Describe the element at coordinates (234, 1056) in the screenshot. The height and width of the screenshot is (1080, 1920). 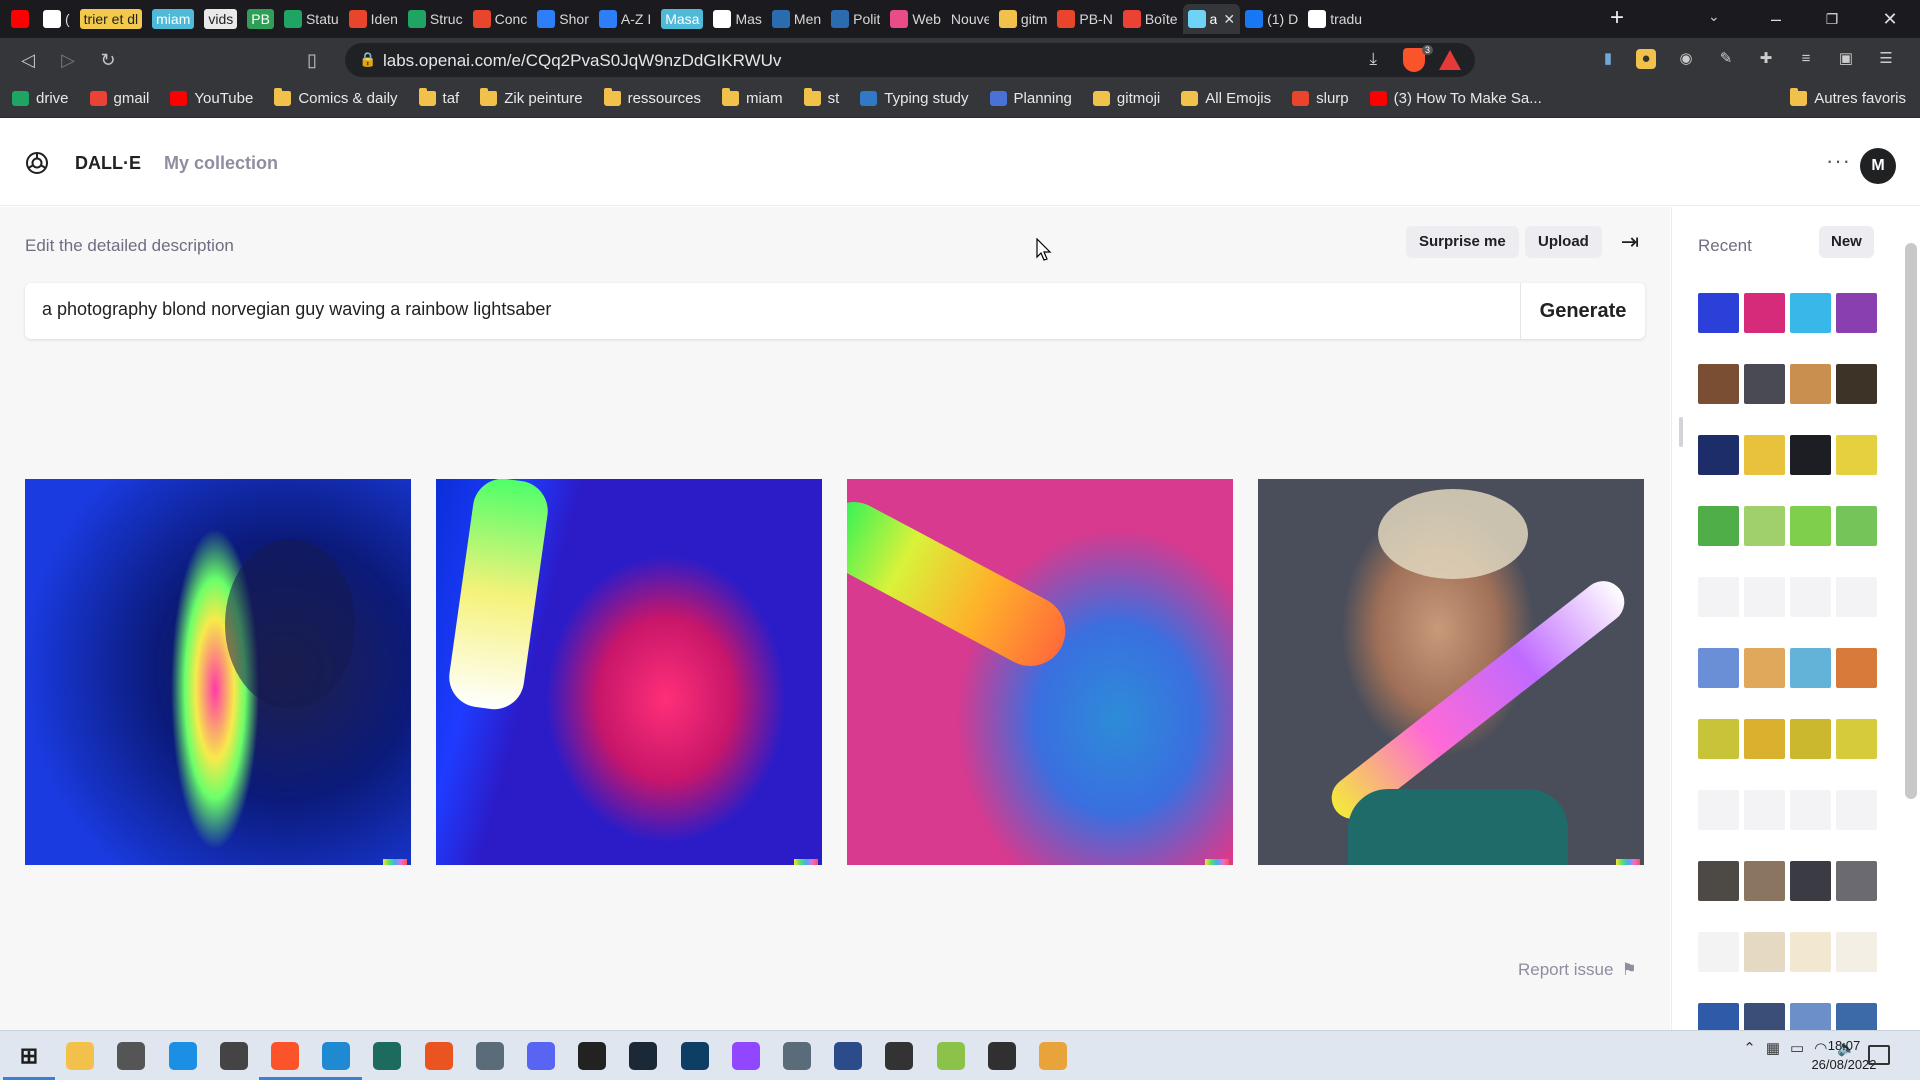
I see `app-settings-icon` at that location.